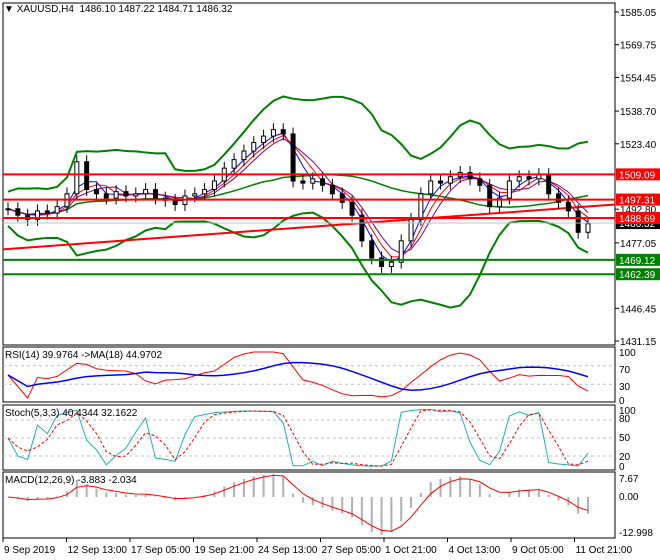 The width and height of the screenshot is (660, 560). Describe the element at coordinates (411, 550) in the screenshot. I see `x-tick-label: 1 Oct 21:00` at that location.